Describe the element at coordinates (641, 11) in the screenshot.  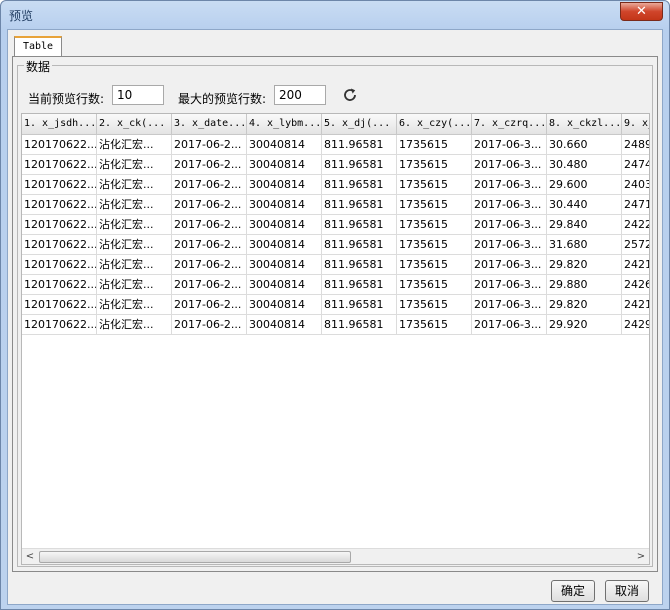
I see `close-button: ✕` at that location.